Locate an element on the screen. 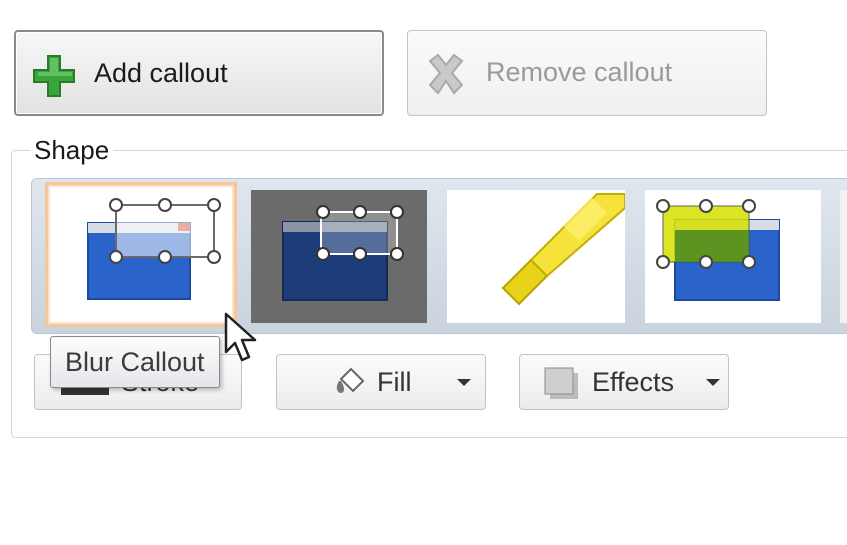 The height and width of the screenshot is (545, 847). effects-dropdown-arrow is located at coordinates (713, 382).